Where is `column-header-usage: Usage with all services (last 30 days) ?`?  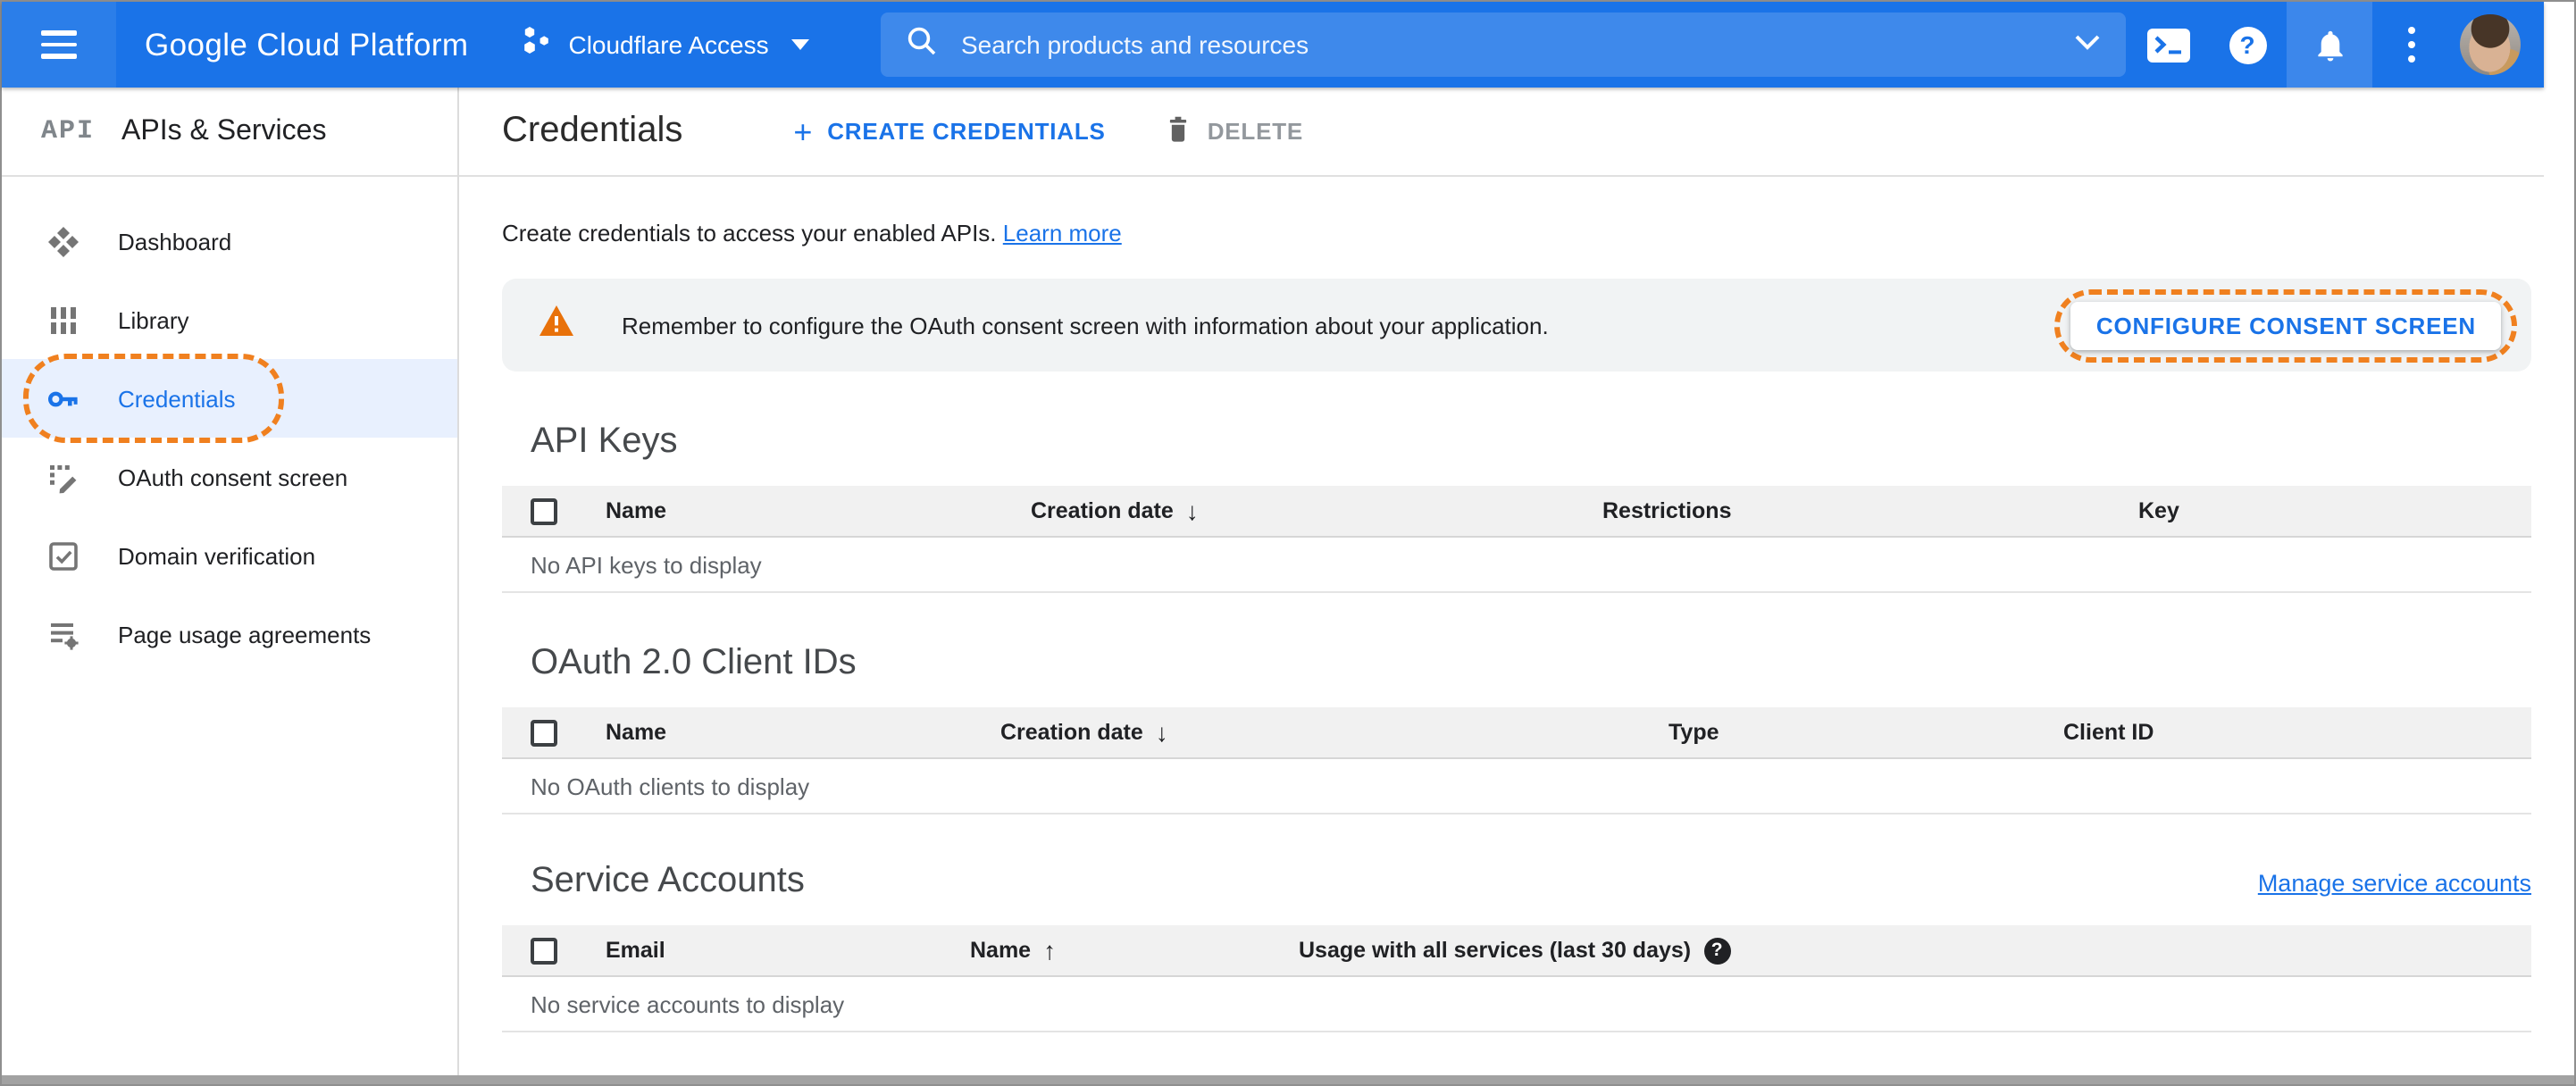
column-header-usage: Usage with all services (last 30 days) ? is located at coordinates (1915, 950).